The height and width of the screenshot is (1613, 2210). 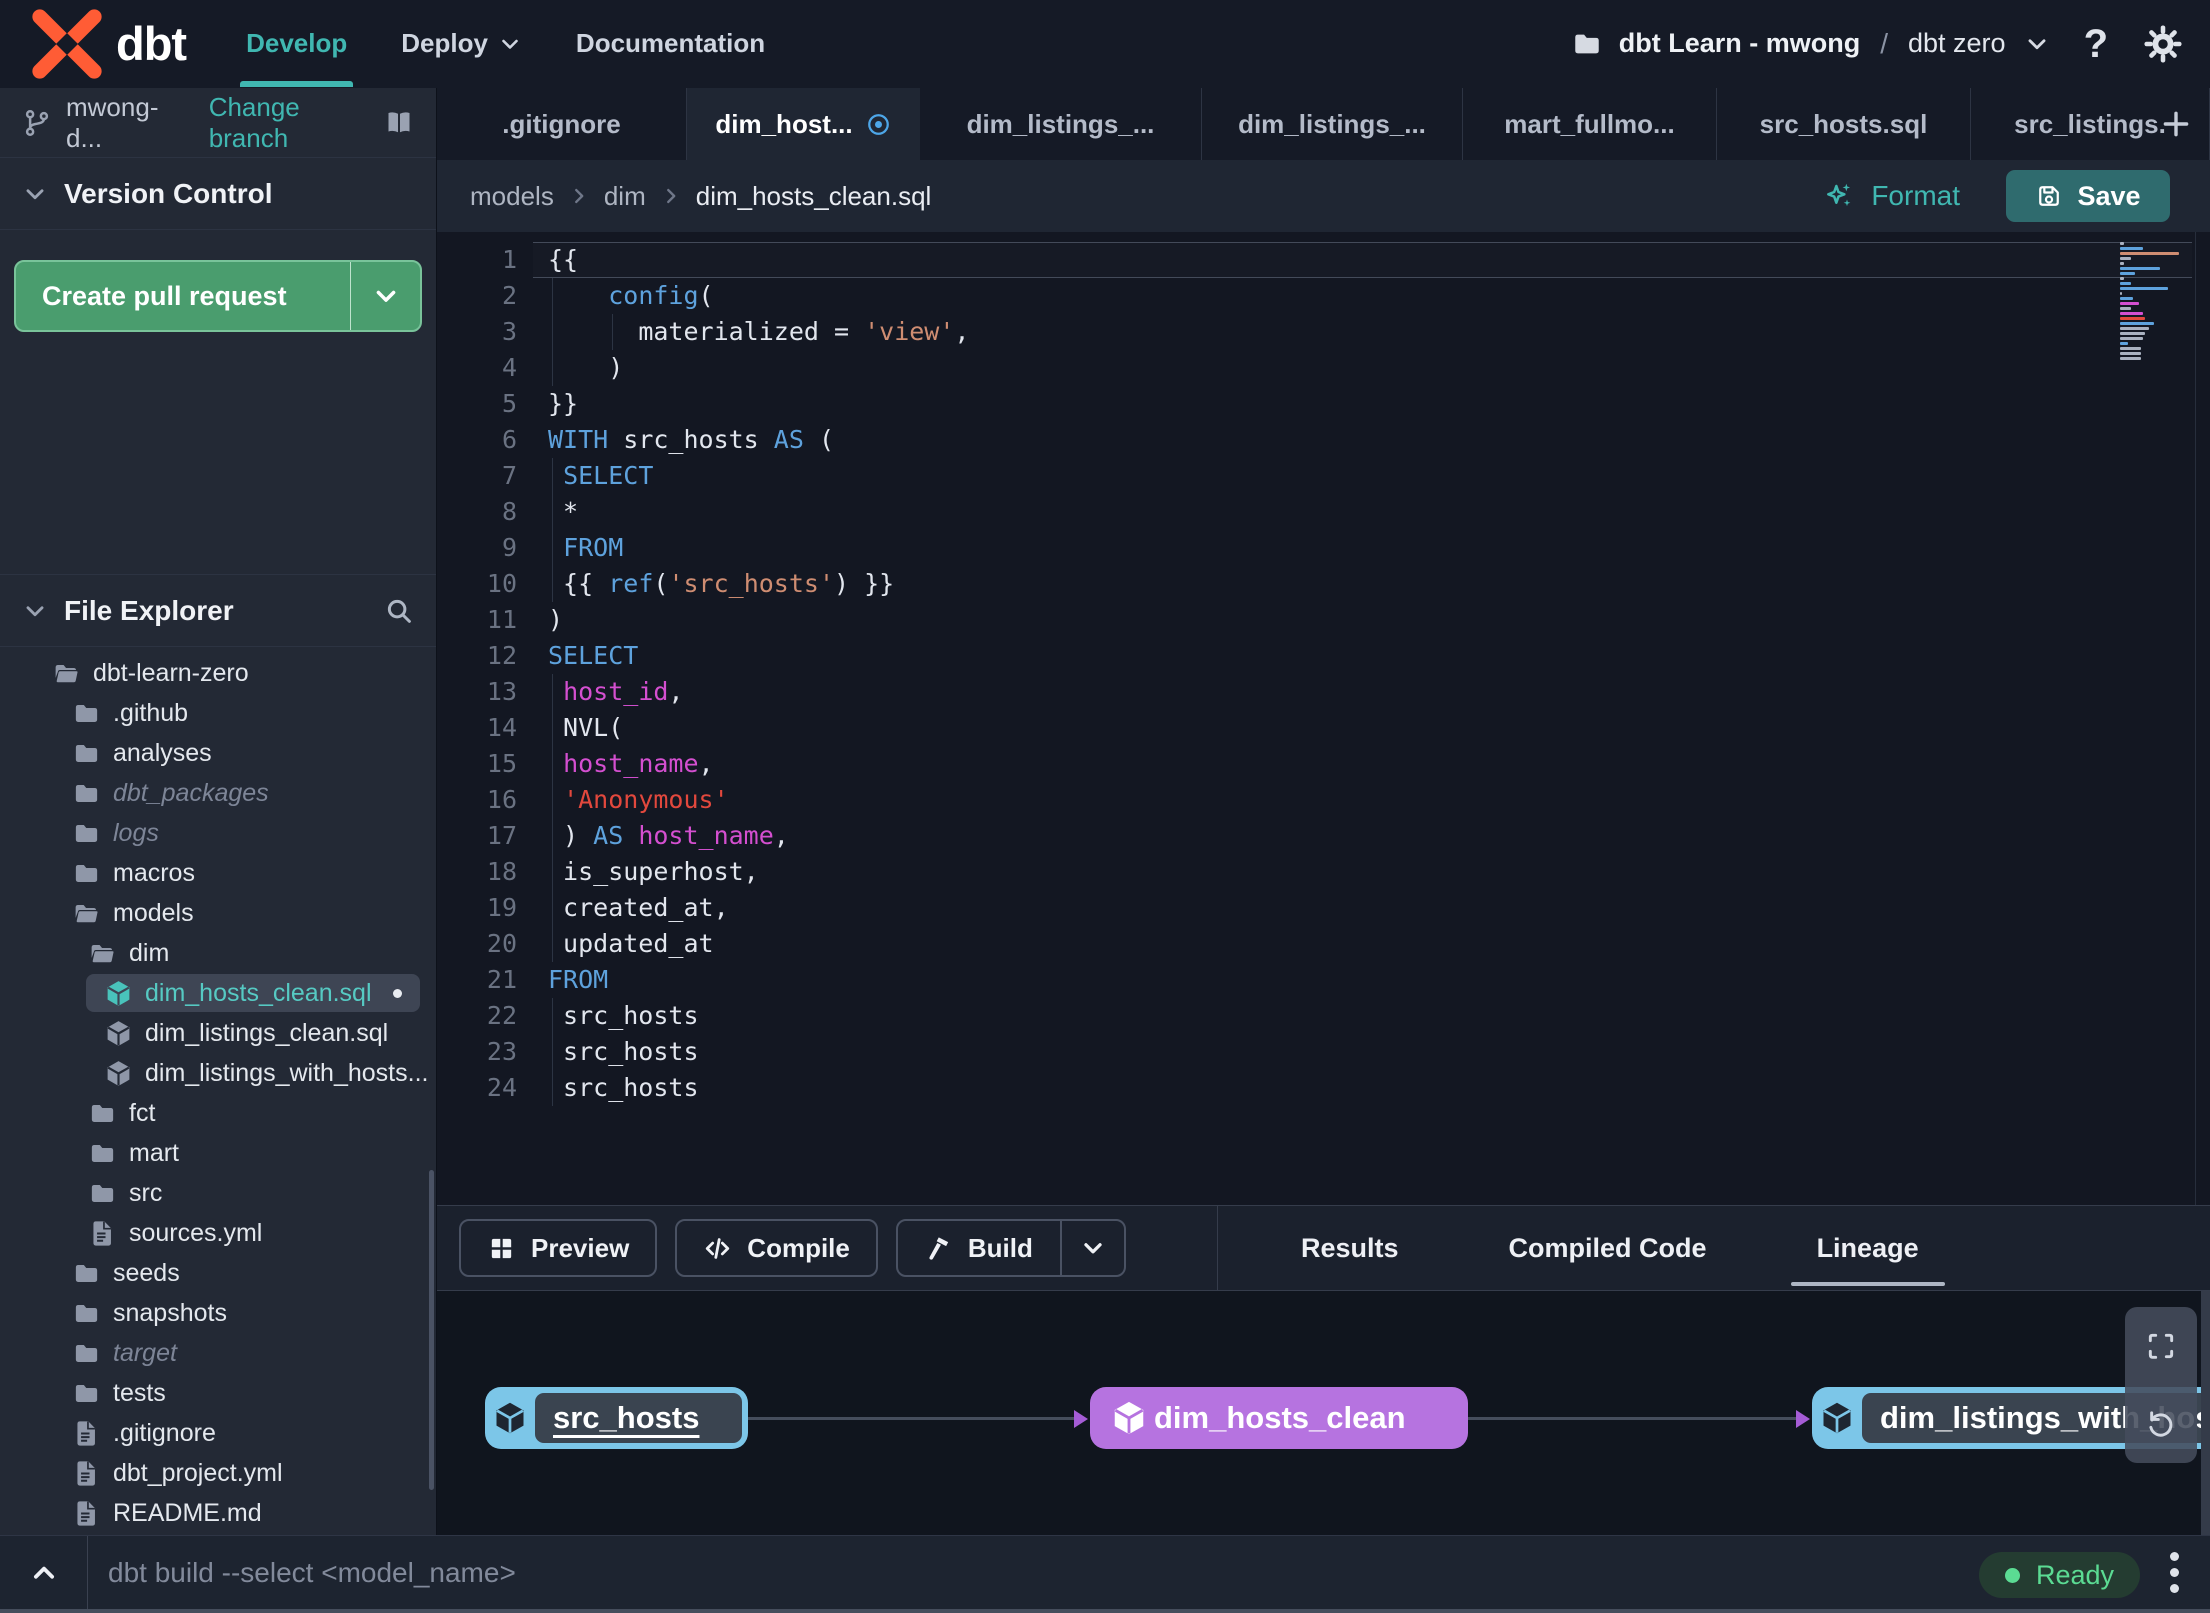 I want to click on docs-book-icon, so click(x=399, y=123).